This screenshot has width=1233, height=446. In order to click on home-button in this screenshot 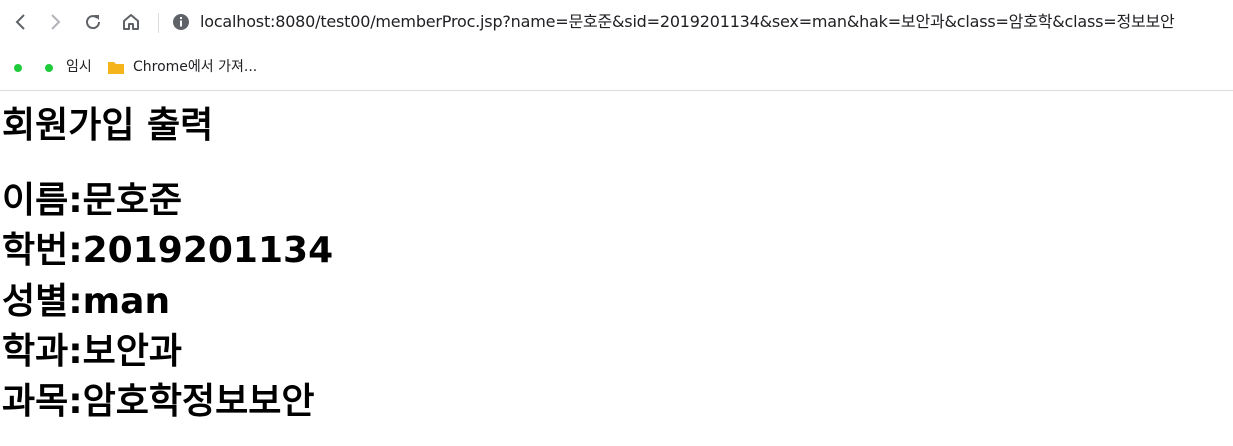, I will do `click(131, 22)`.